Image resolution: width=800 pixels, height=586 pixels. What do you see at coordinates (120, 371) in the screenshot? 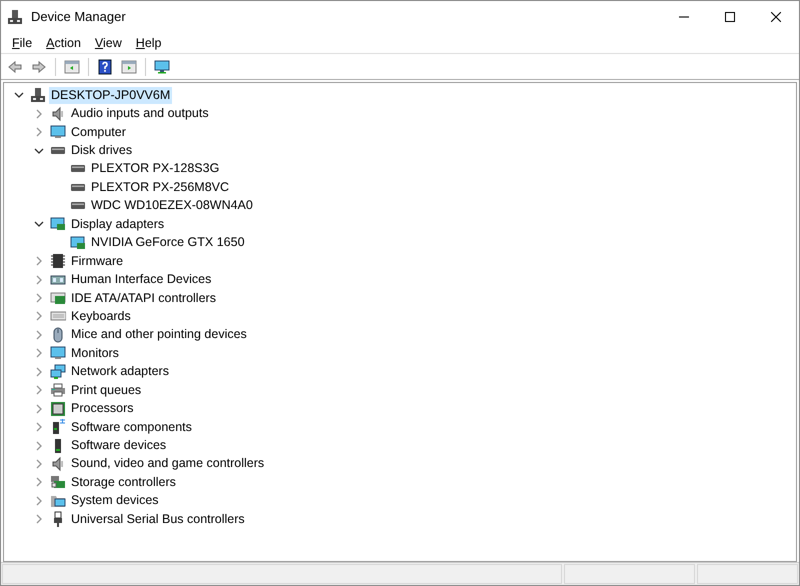
I see `tree-item: Network adapters` at bounding box center [120, 371].